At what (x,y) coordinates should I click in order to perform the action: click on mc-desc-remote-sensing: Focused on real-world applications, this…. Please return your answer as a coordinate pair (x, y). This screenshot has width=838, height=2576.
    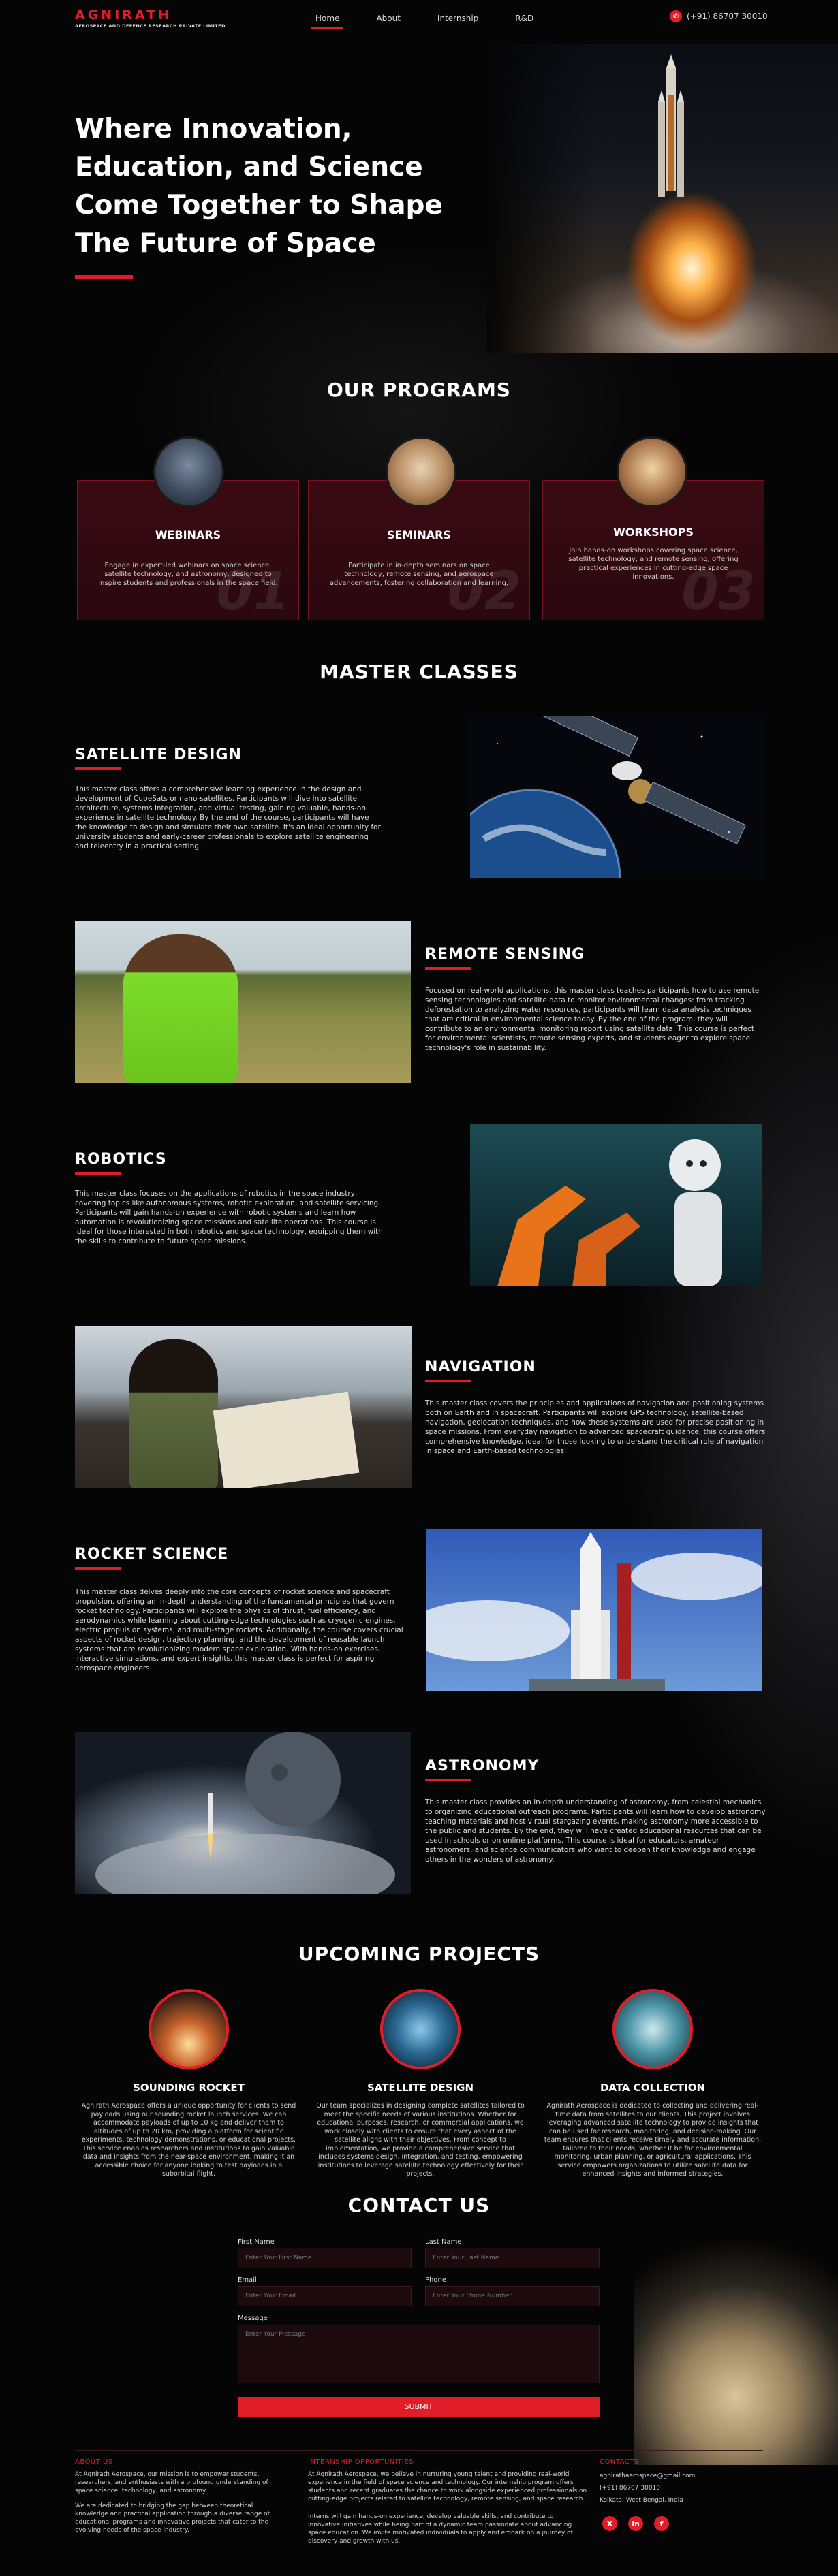
    Looking at the image, I should click on (592, 1019).